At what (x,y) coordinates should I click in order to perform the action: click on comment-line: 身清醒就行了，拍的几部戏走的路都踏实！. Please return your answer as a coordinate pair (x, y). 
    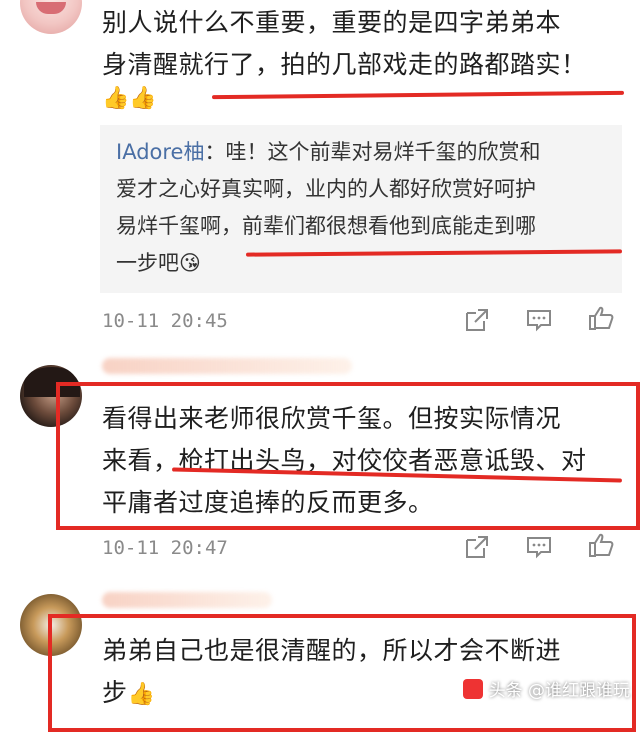
    Looking at the image, I should click on (344, 64).